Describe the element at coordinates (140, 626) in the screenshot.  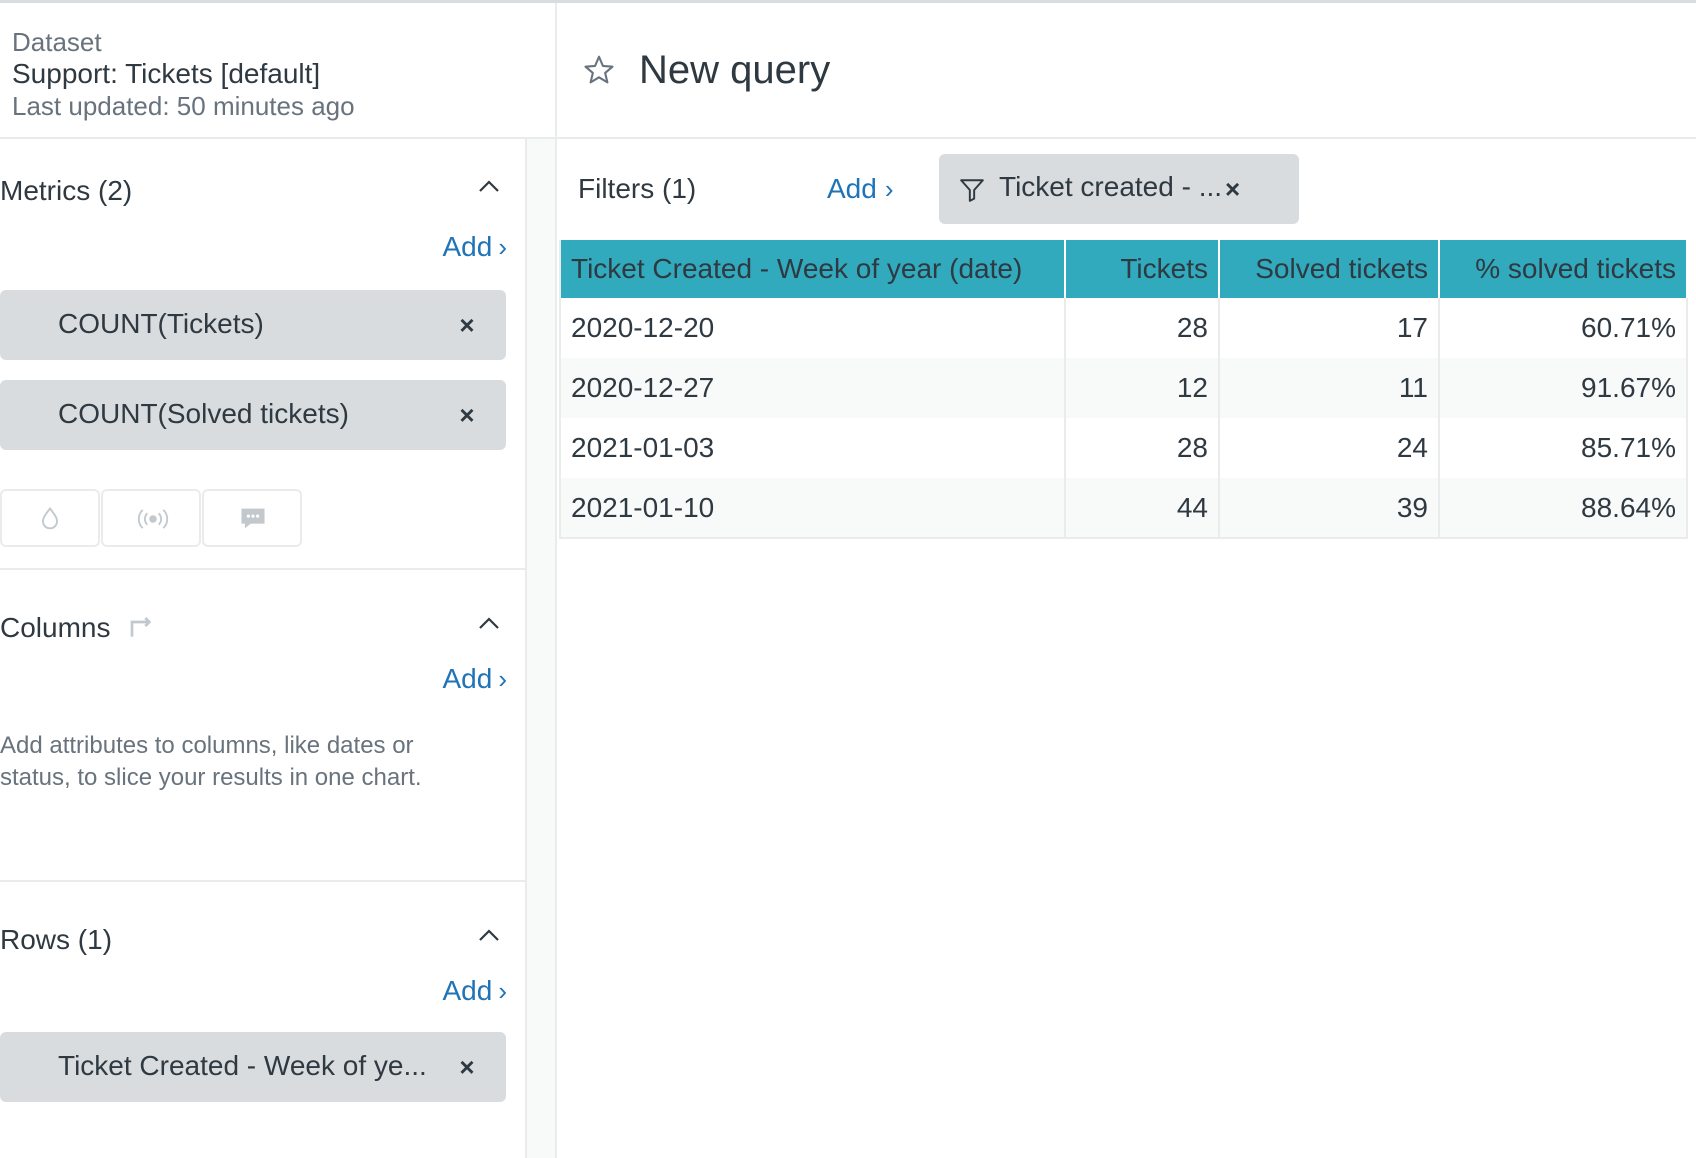
I see `swap-icon` at that location.